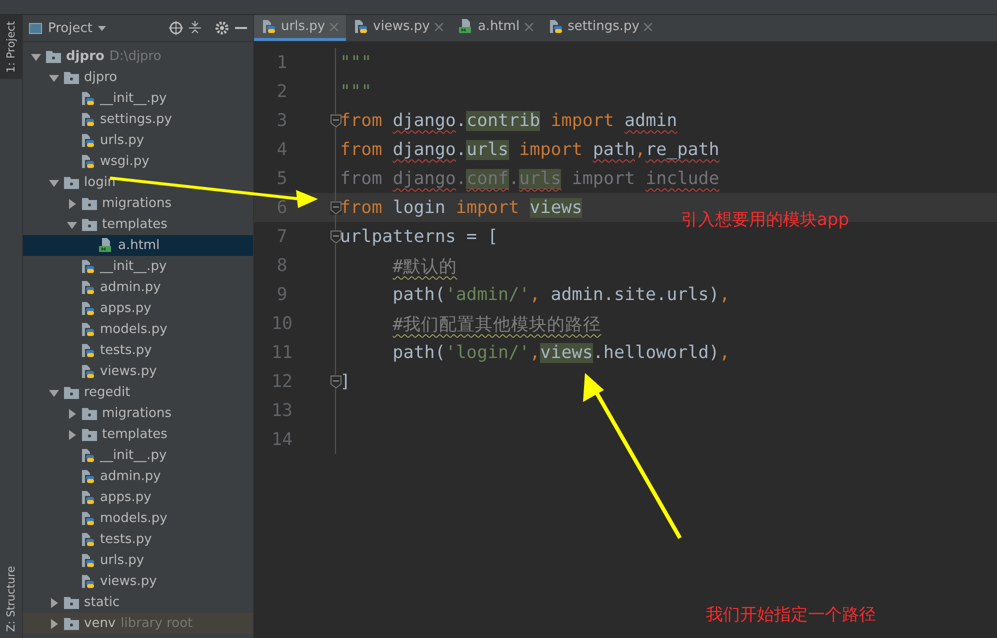 The image size is (997, 638). I want to click on folder-item: venv library root, so click(138, 623).